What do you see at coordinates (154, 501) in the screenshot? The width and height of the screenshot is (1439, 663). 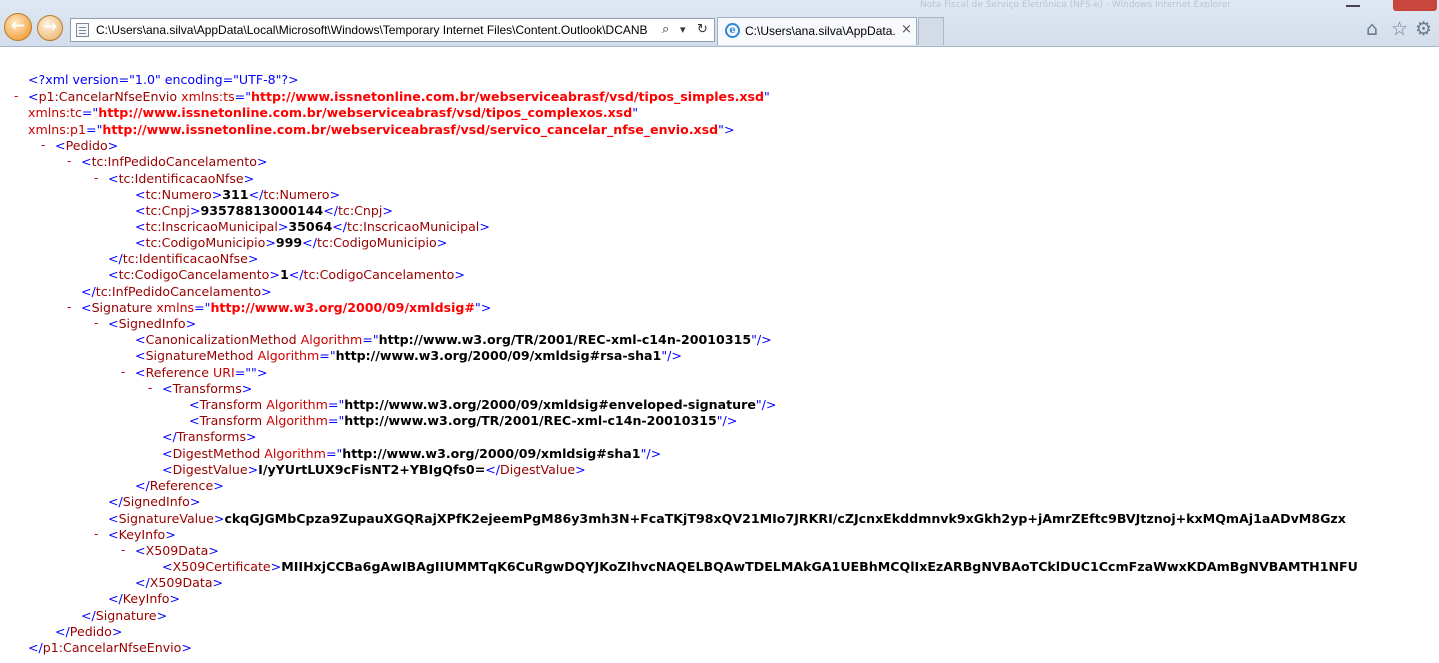 I see `signedinfo-close: </SignedInfo>` at bounding box center [154, 501].